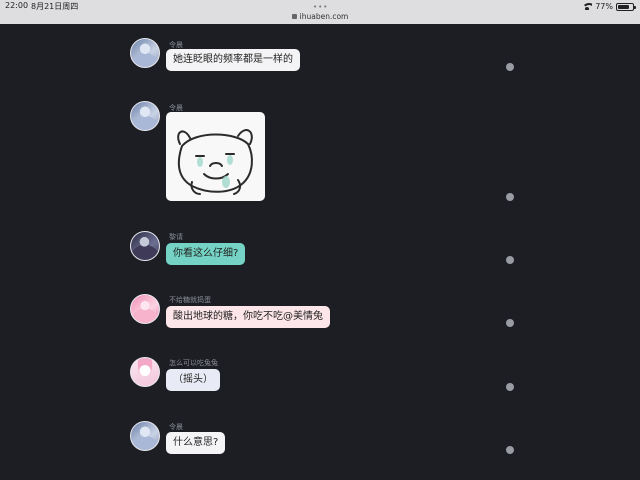  I want to click on message-bubble: 什么意思?, so click(196, 443).